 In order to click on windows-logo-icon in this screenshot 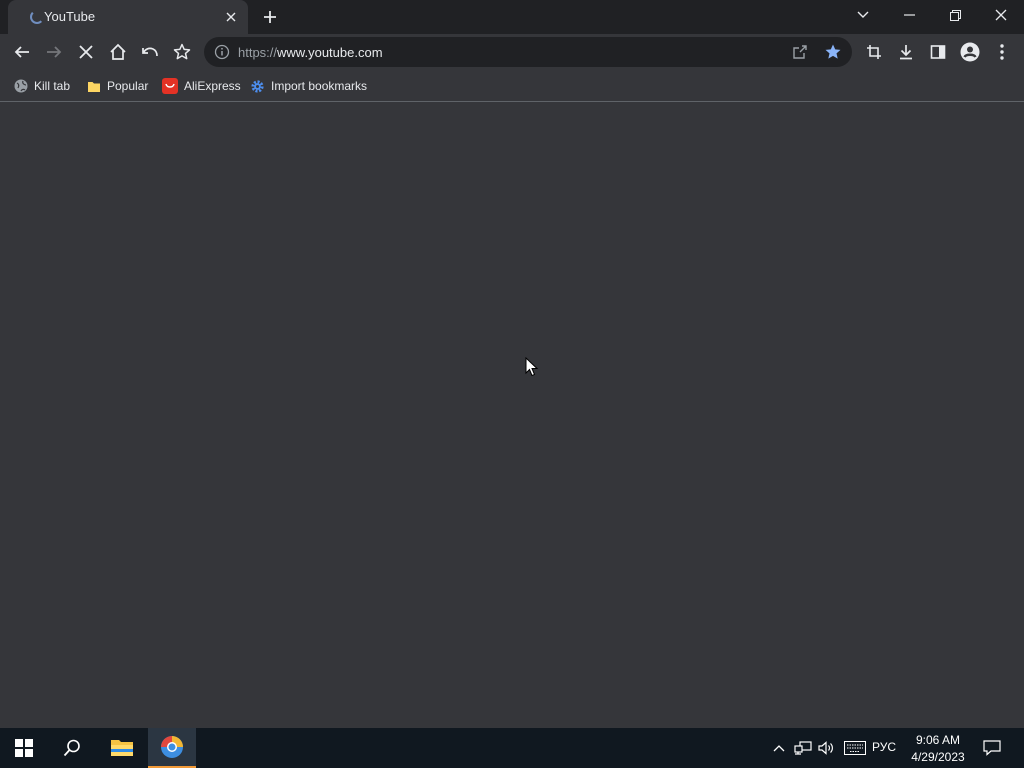, I will do `click(24, 748)`.